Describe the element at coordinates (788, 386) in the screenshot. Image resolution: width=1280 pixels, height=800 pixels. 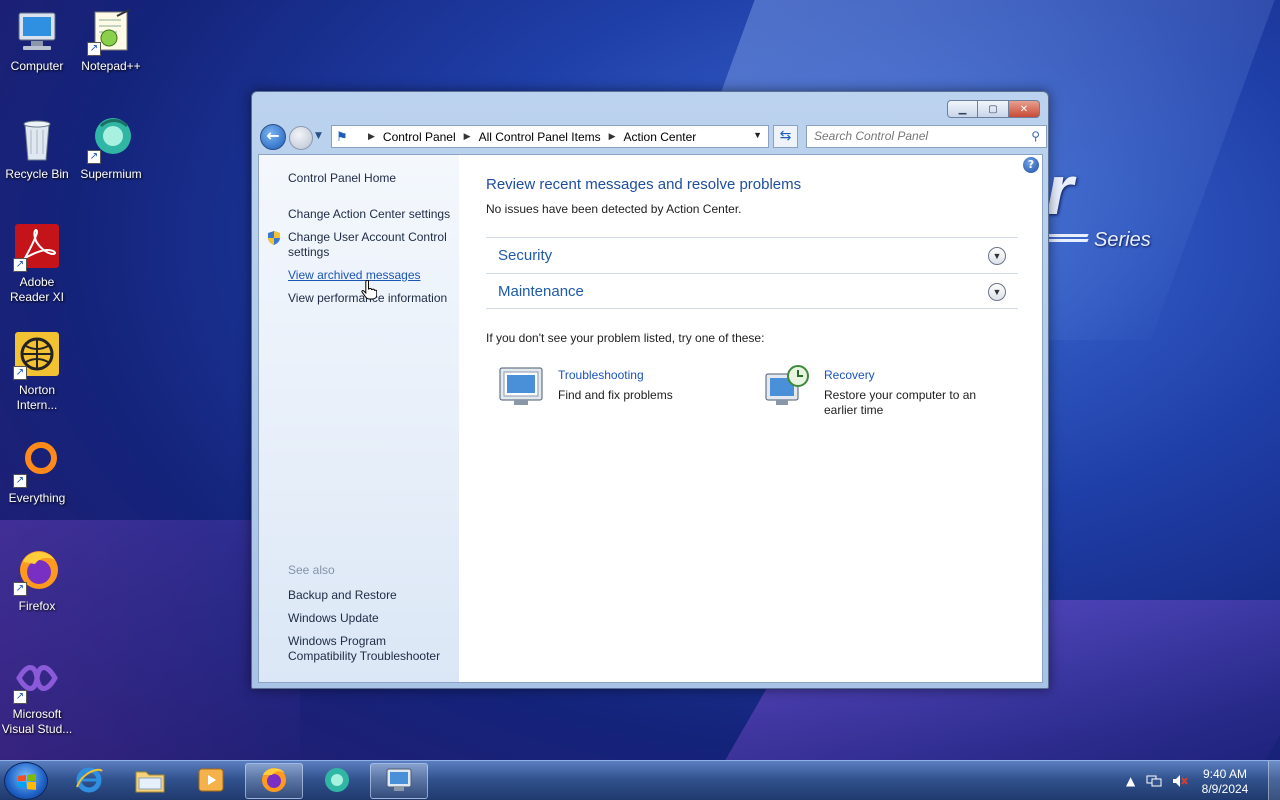
I see `recovery-icon` at that location.